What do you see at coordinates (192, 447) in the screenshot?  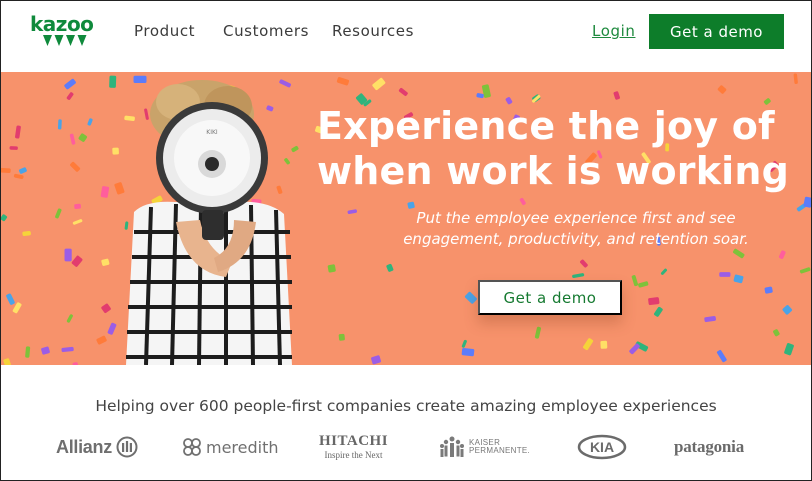 I see `meredith-knot-icon` at bounding box center [192, 447].